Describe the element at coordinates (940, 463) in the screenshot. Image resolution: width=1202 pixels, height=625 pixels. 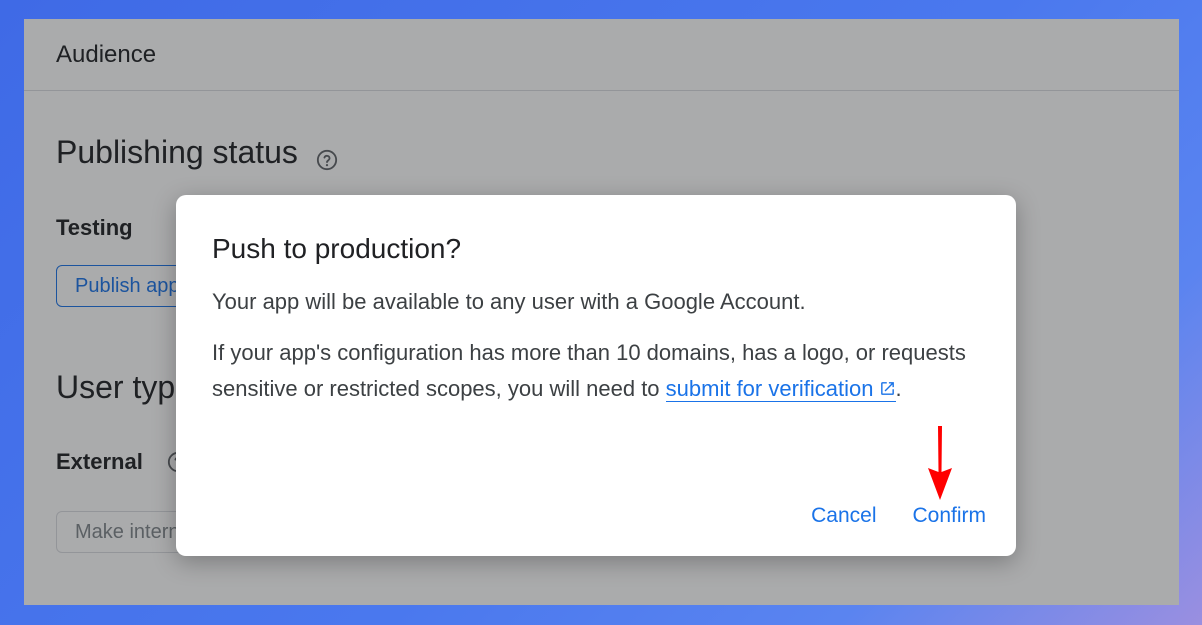
I see `red-arrow-down-icon` at that location.